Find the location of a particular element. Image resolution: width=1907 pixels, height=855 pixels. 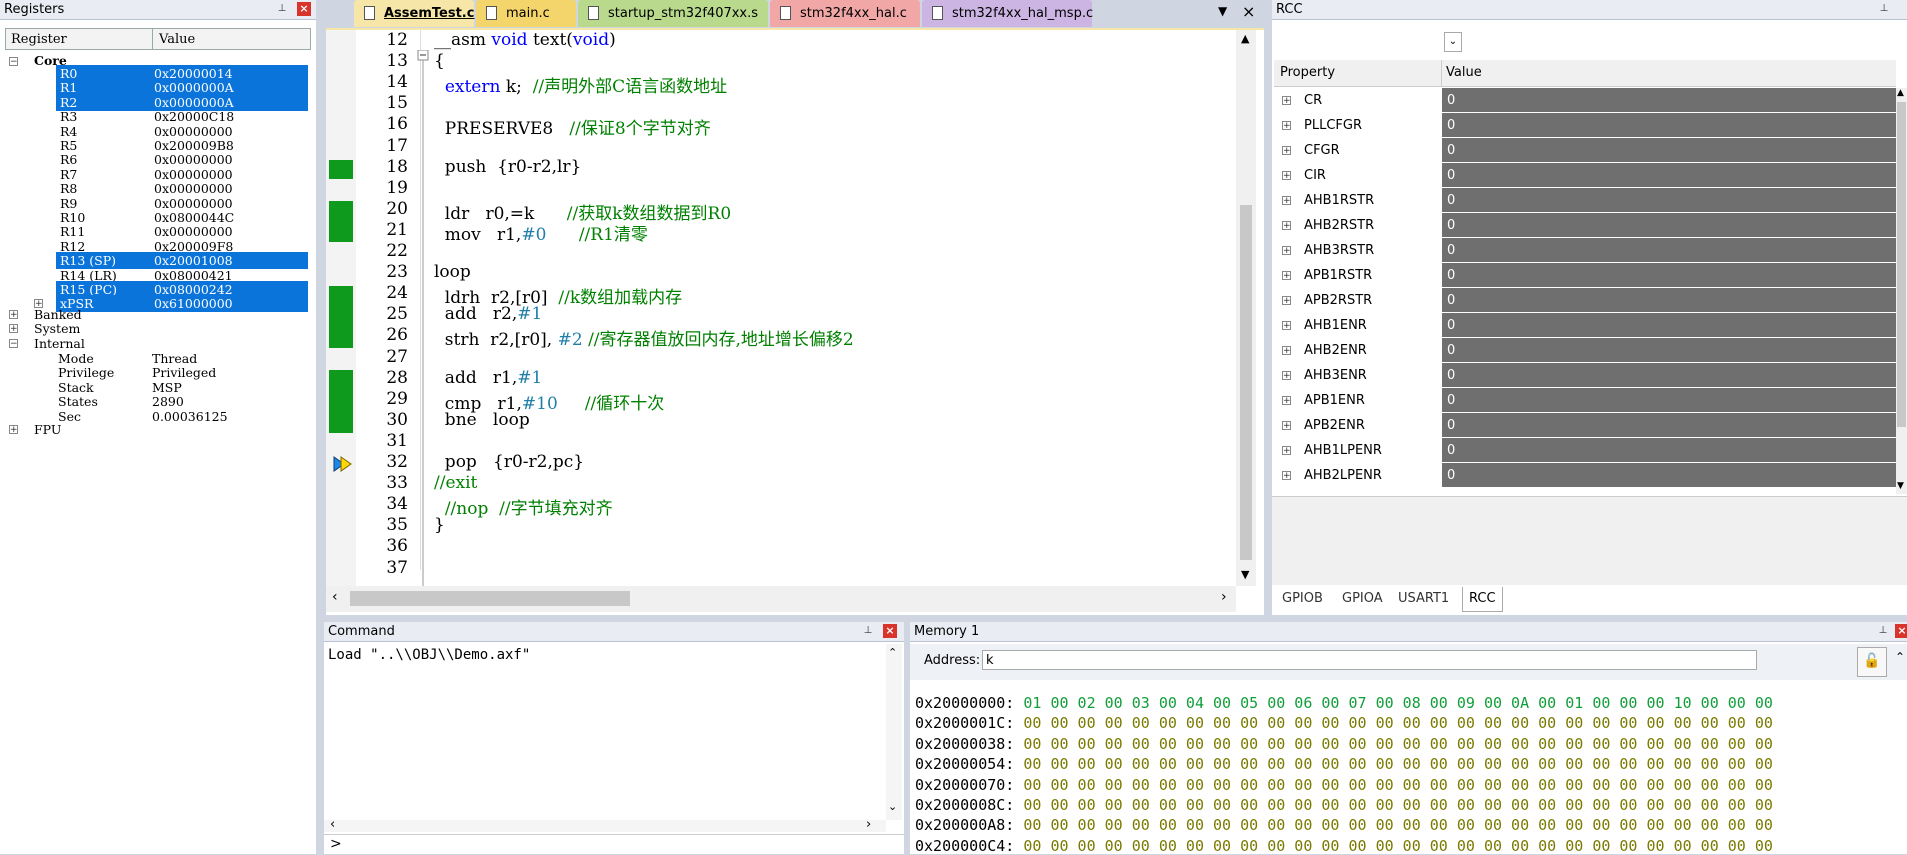

rcc-row: + CIR 0 is located at coordinates (1585, 175).